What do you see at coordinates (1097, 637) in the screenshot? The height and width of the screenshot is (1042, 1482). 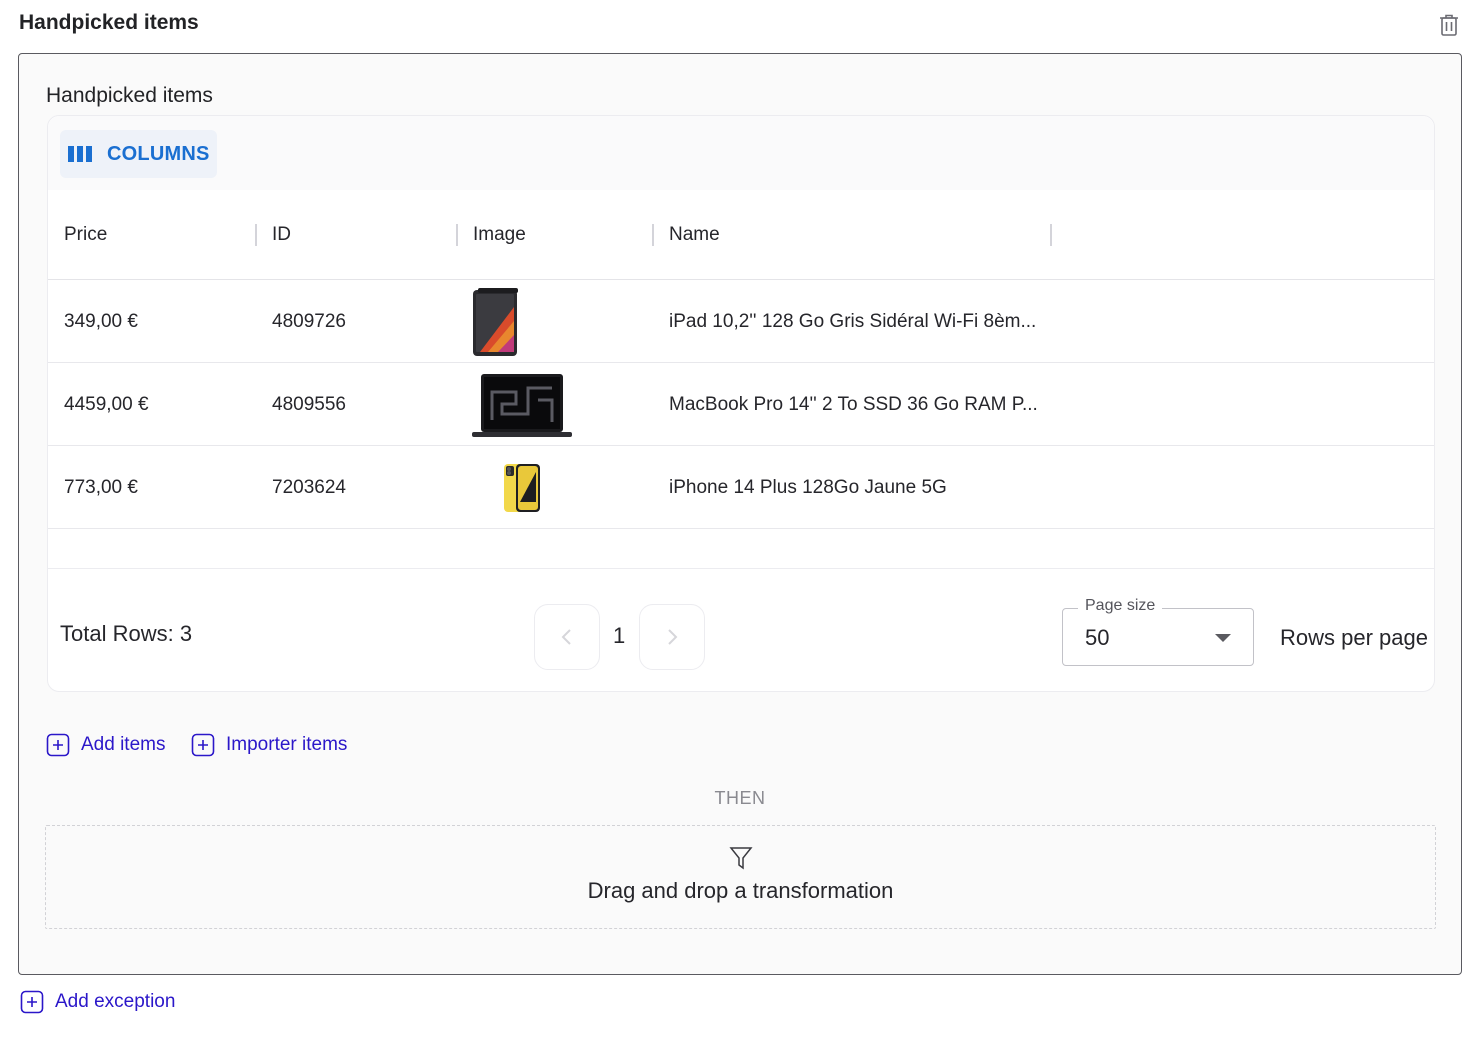 I see `page-size-value: 50` at bounding box center [1097, 637].